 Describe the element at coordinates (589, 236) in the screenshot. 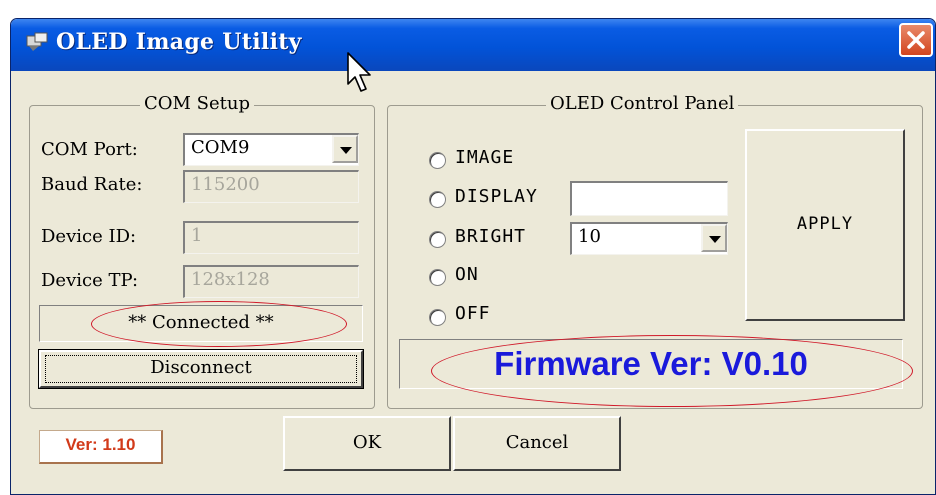

I see `bright-value: 10` at that location.